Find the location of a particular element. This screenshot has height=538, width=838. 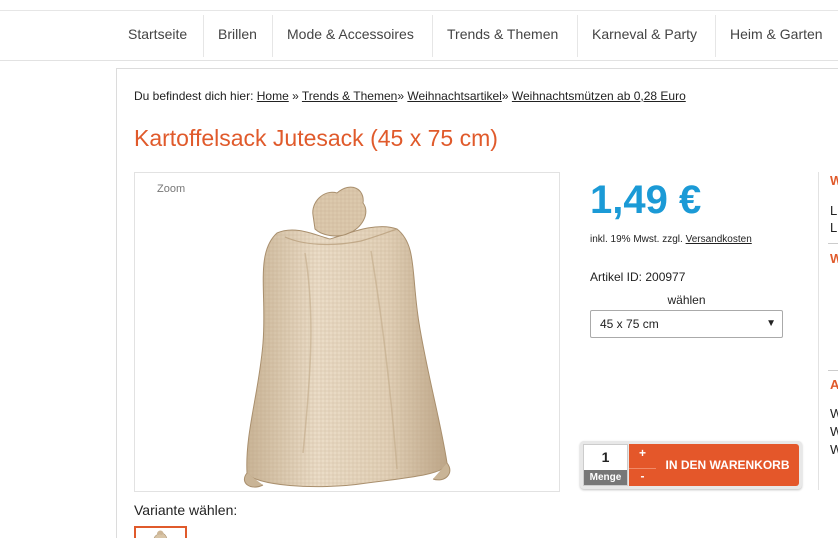

quantity-increase-button: + is located at coordinates (642, 453).